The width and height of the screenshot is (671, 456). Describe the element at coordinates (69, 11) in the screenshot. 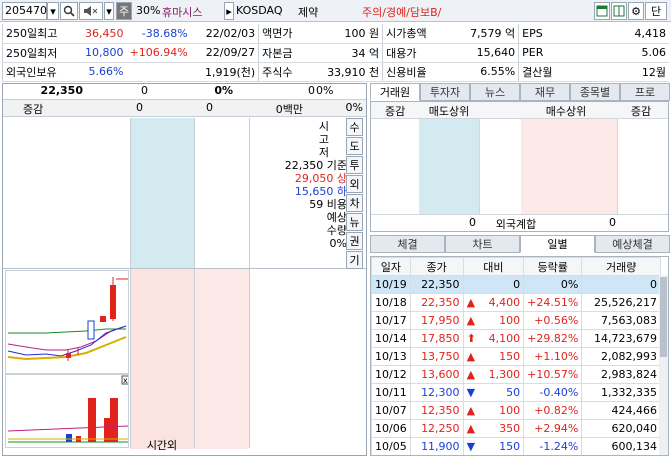

I see `search-icon` at that location.